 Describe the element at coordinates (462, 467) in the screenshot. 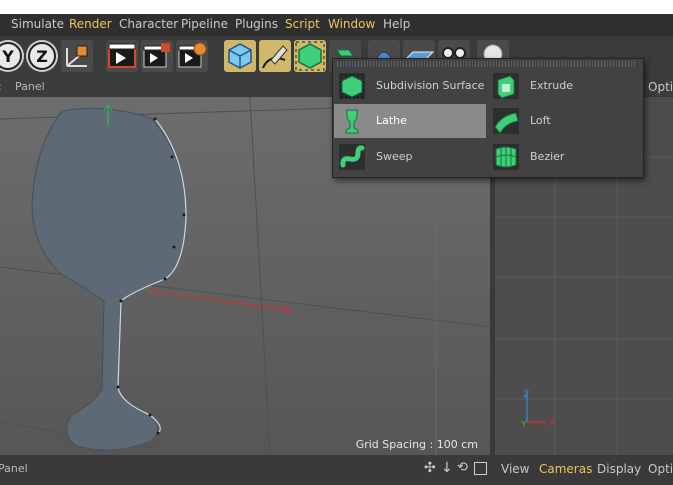

I see `rotate-view-icon: ⟲` at that location.